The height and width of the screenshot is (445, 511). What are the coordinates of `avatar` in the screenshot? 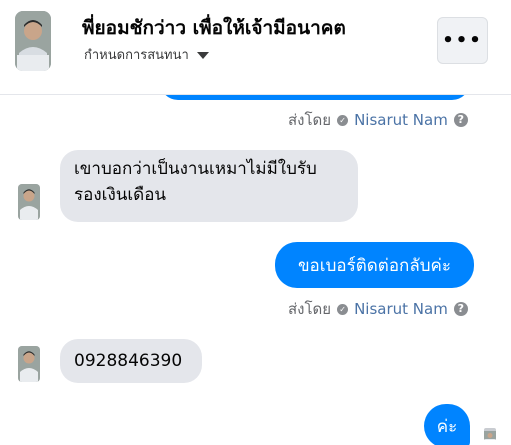 It's located at (33, 41).